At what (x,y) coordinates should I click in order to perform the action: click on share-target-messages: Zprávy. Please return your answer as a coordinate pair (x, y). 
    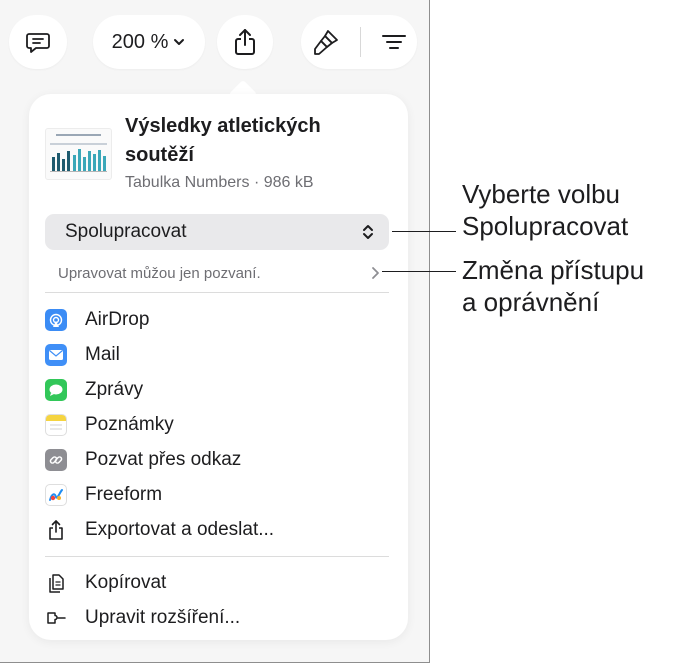
    Looking at the image, I should click on (217, 390).